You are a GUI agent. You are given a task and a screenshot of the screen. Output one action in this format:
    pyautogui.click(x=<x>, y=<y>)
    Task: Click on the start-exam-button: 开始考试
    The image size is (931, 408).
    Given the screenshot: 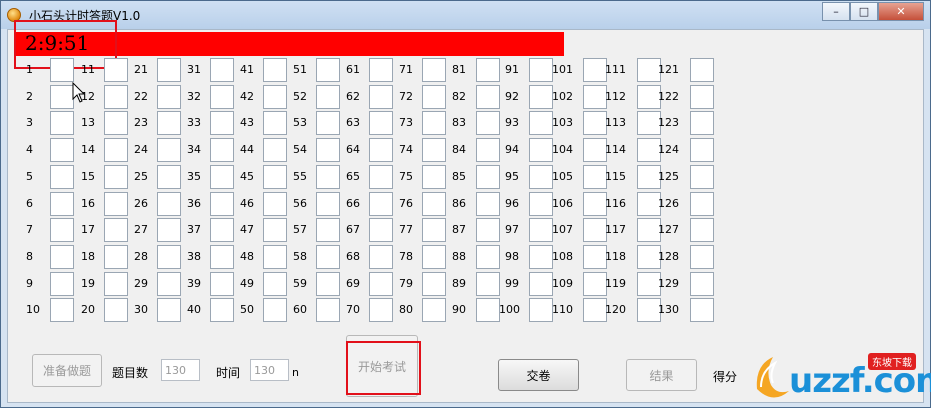 What is the action you would take?
    pyautogui.click(x=382, y=366)
    